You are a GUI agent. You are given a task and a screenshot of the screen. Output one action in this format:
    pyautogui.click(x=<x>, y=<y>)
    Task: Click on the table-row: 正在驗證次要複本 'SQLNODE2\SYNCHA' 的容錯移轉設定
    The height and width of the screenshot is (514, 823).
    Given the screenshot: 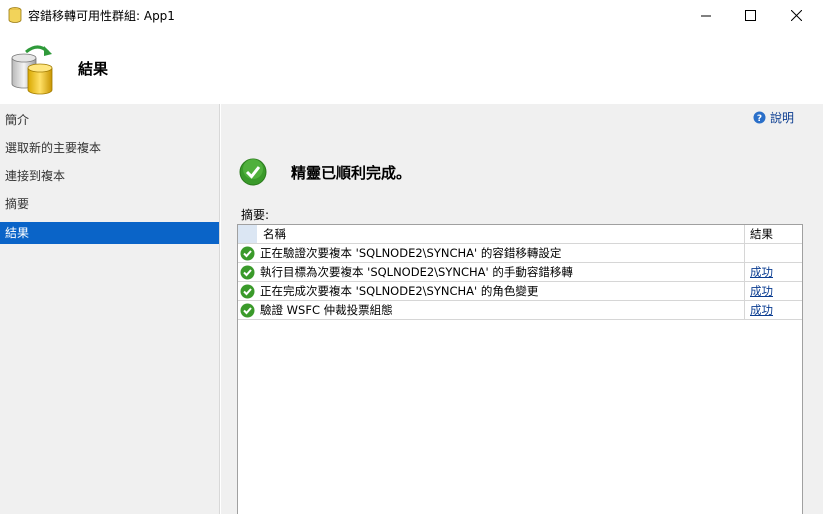 What is the action you would take?
    pyautogui.click(x=520, y=253)
    